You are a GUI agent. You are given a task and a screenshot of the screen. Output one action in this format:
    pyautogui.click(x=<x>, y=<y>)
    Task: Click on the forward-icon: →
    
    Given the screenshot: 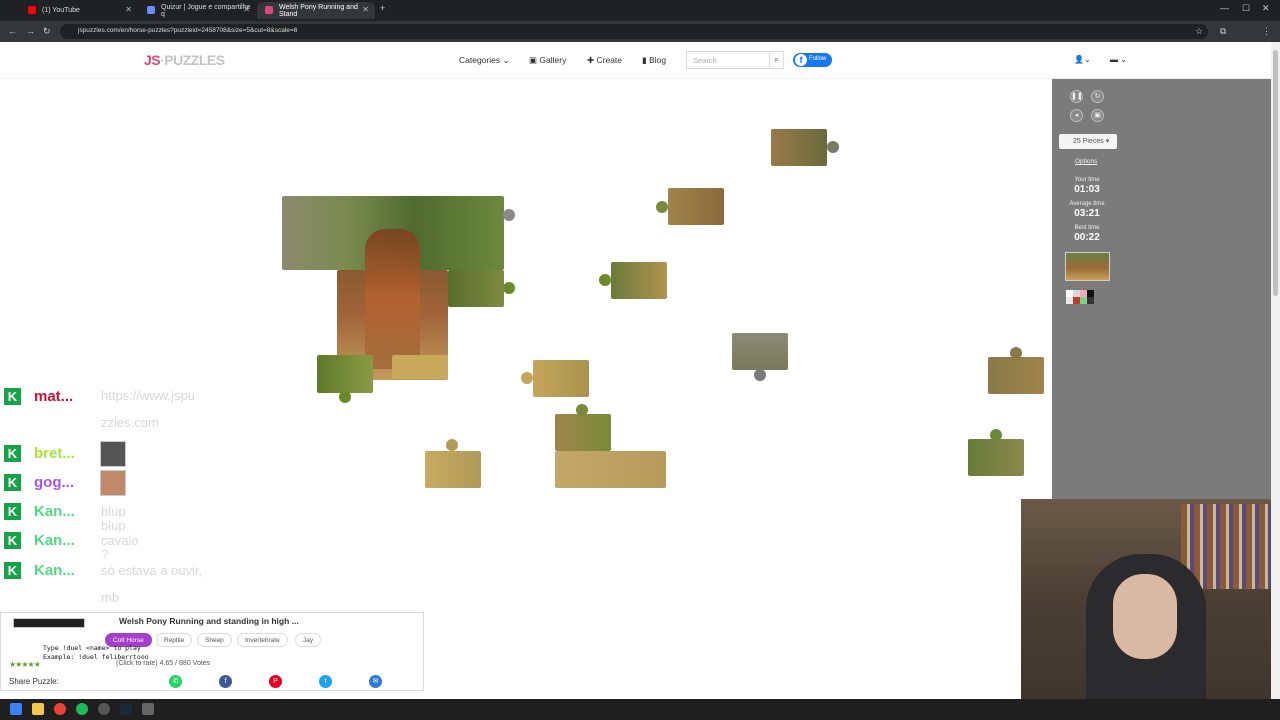 What is the action you would take?
    pyautogui.click(x=30, y=31)
    